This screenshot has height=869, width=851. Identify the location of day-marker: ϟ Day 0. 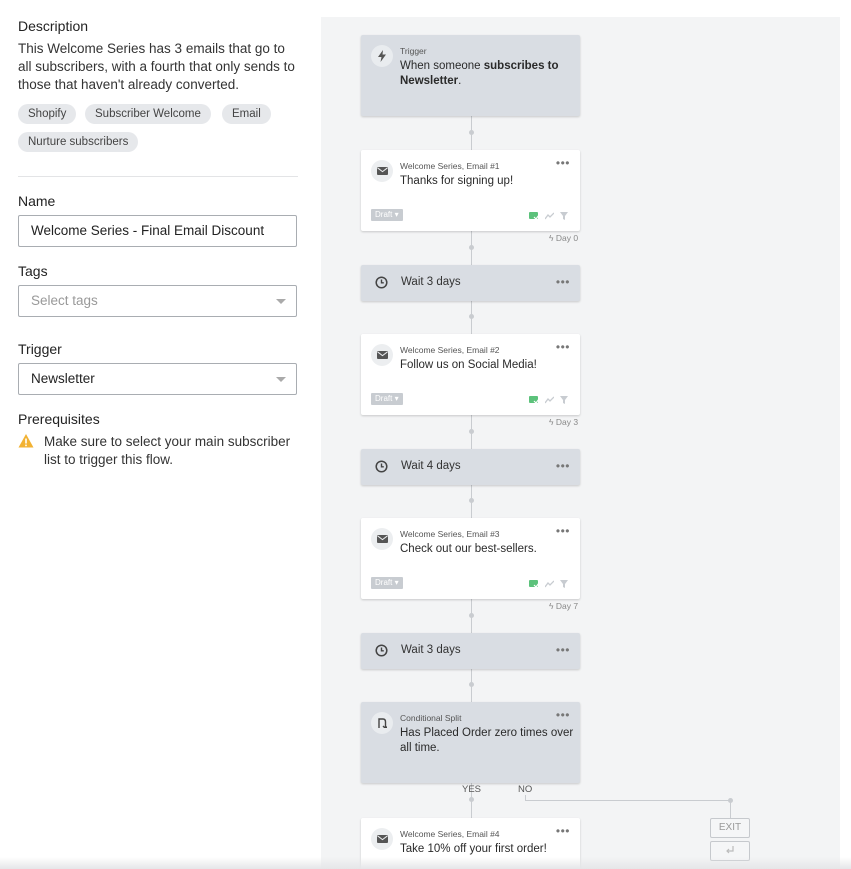
(564, 238).